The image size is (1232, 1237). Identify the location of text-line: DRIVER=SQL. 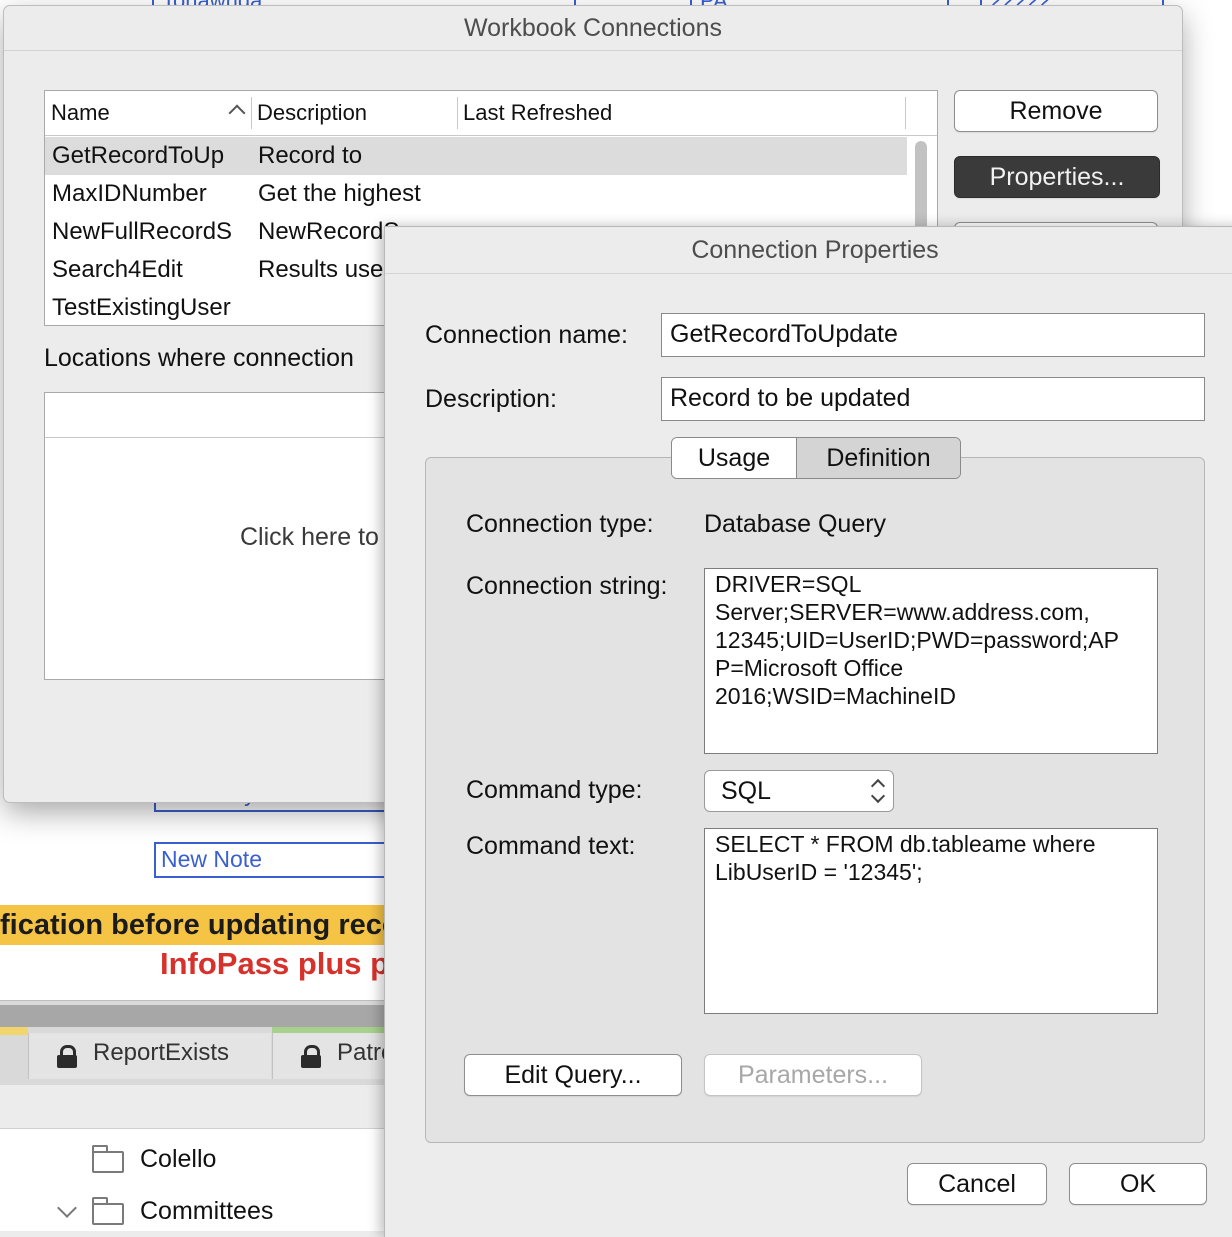
(788, 584).